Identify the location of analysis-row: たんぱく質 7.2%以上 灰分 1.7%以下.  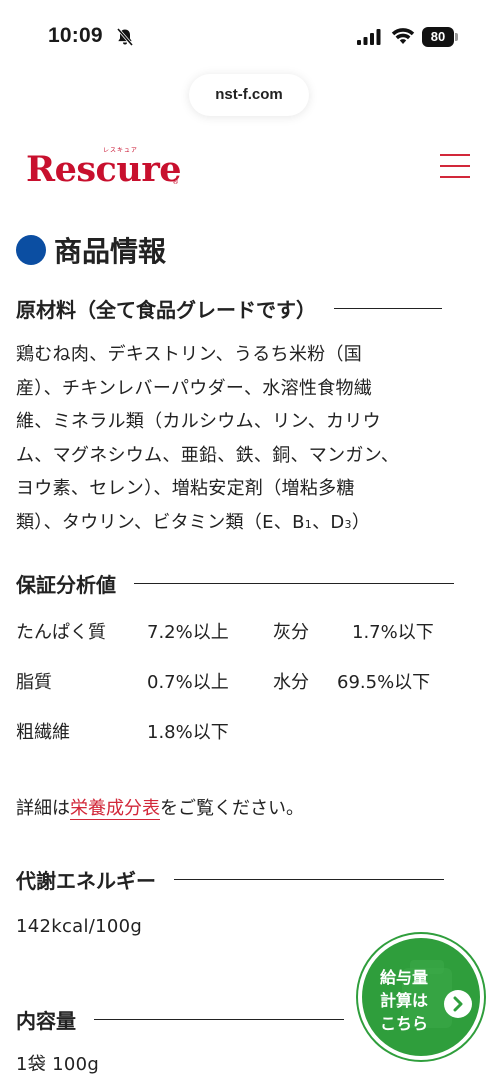
(247, 633).